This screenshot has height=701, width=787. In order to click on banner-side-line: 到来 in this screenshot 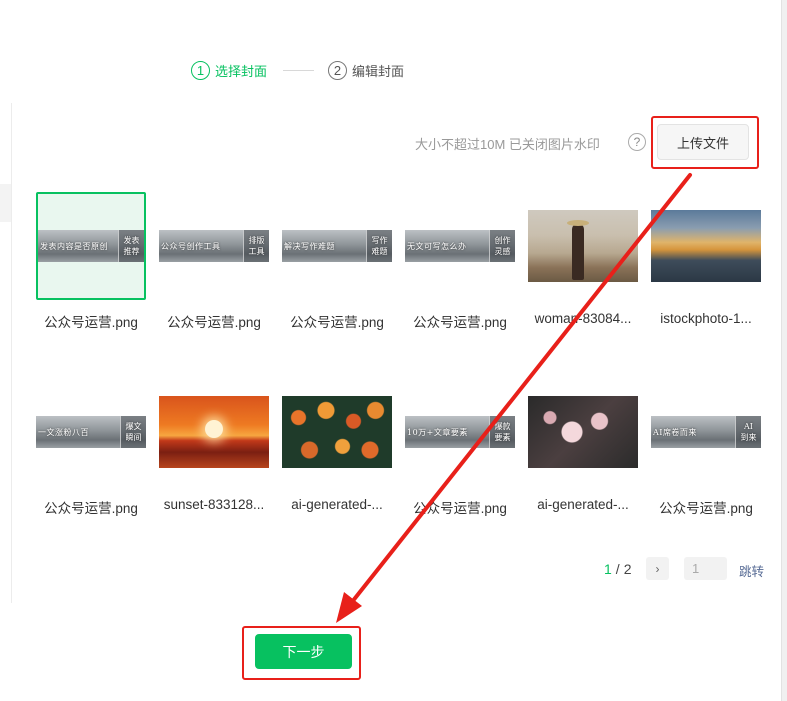, I will do `click(748, 437)`.